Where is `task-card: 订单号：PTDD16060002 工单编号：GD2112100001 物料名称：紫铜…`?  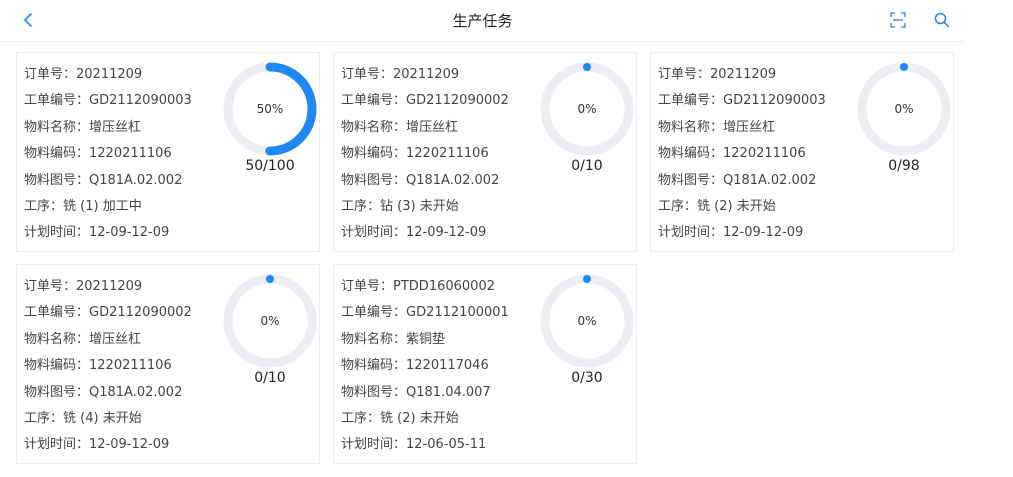 task-card: 订单号：PTDD16060002 工单编号：GD2112100001 物料名称：紫铜… is located at coordinates (485, 364).